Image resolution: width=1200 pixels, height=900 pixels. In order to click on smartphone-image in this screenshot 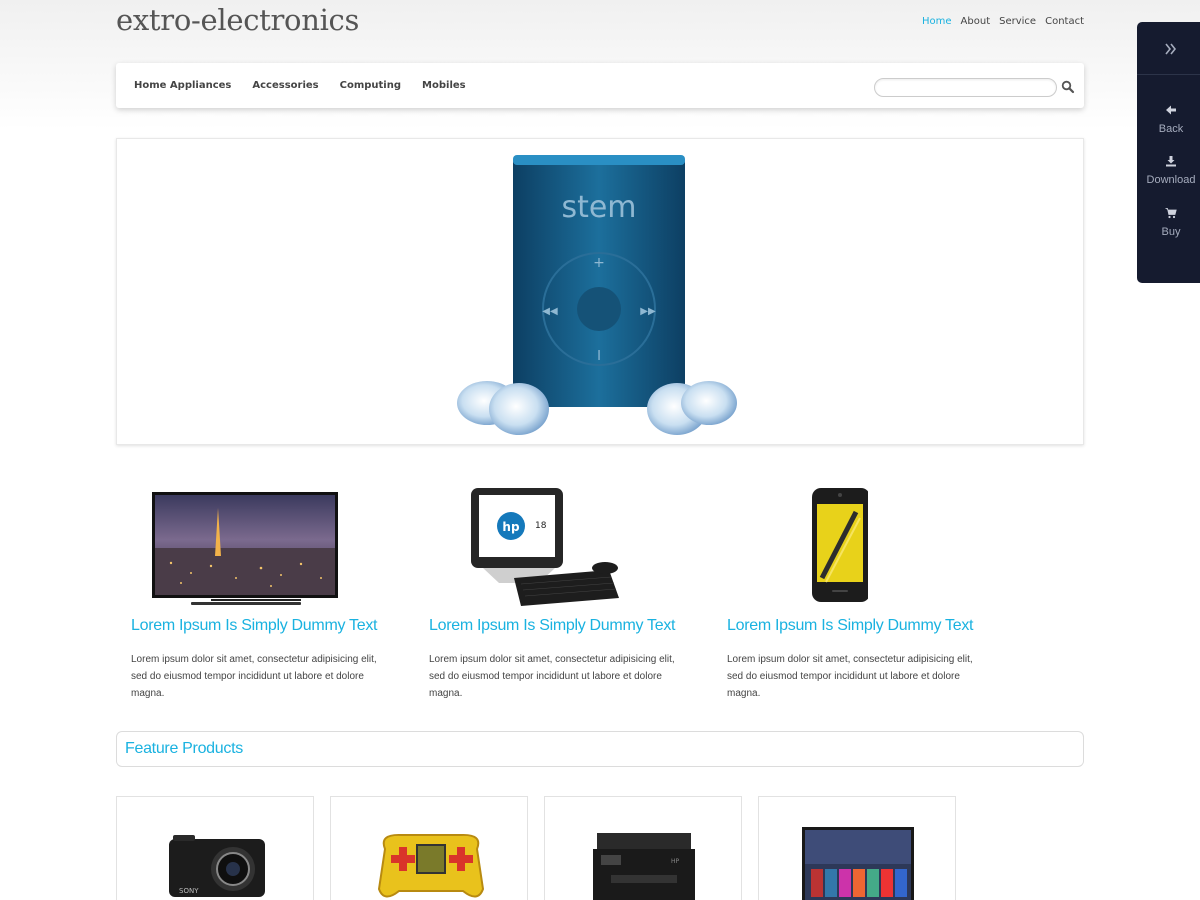, I will do `click(840, 545)`.